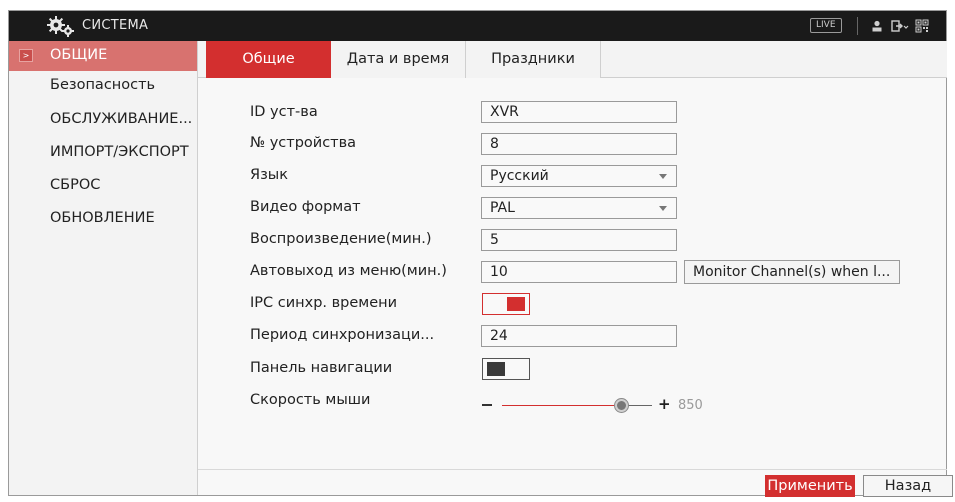 Image resolution: width=955 pixels, height=502 pixels. I want to click on ipc-sync-toggle, so click(506, 304).